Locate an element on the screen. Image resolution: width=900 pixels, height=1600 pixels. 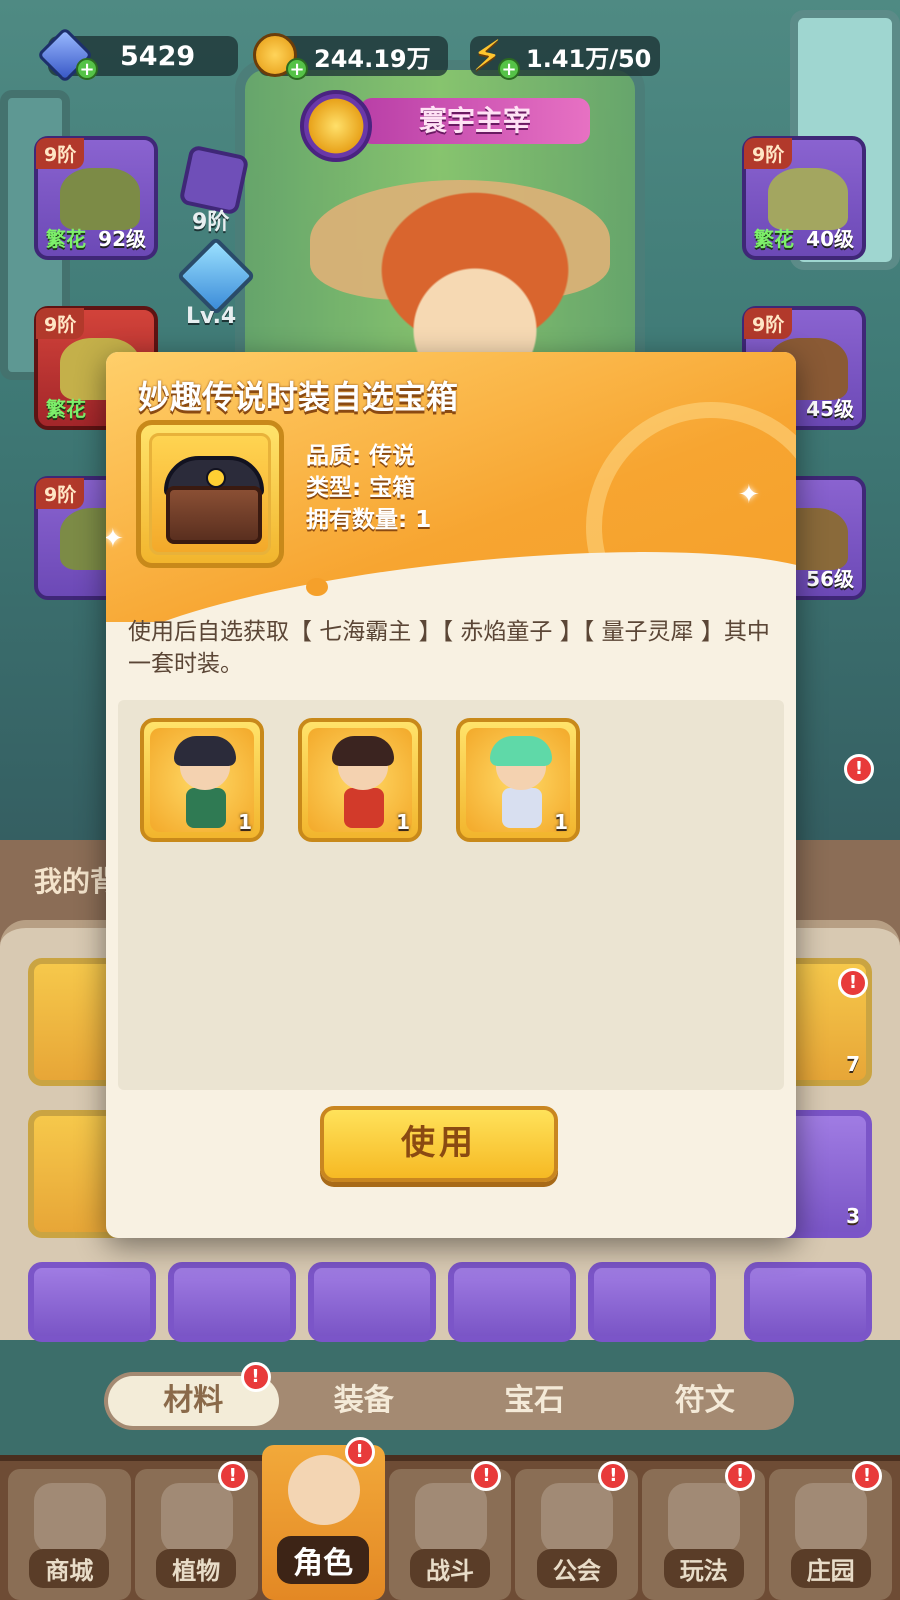
item-description: 使用后自选获取【 七海霸主 】【 赤焰童子 】【 量子灵犀 】其中一套时装。 is located at coordinates (449, 648).